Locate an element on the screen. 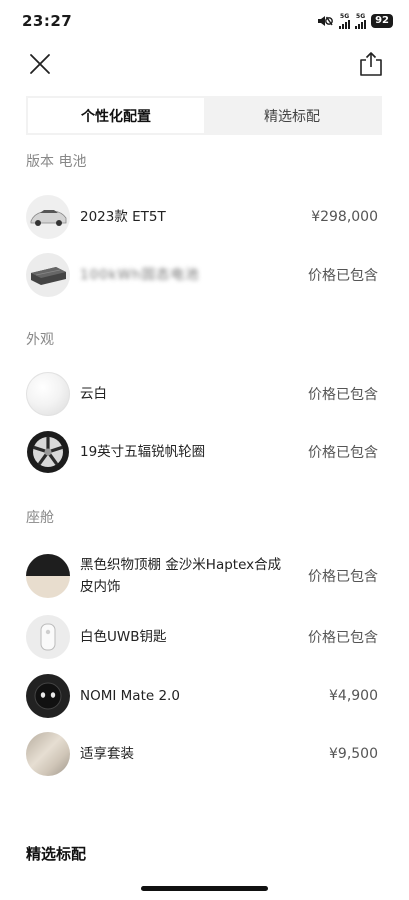 The height and width of the screenshot is (900, 409). home-indicator is located at coordinates (204, 888).